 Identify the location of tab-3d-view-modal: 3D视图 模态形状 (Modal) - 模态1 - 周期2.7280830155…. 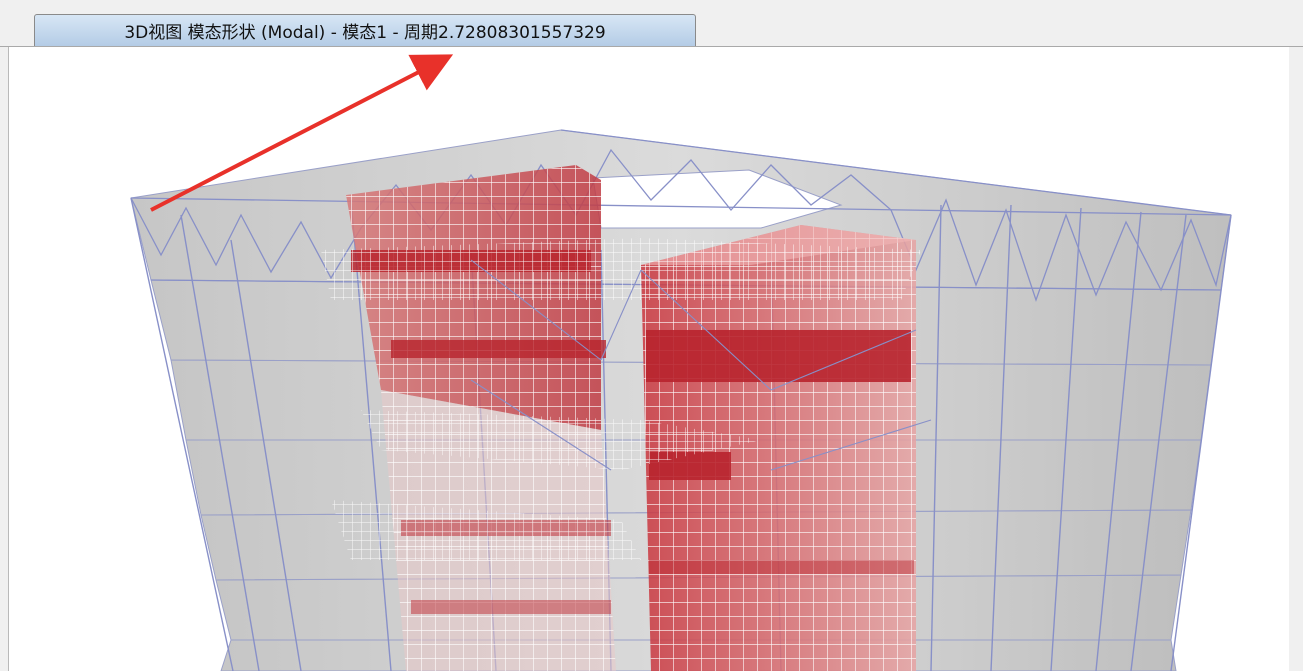
(365, 30).